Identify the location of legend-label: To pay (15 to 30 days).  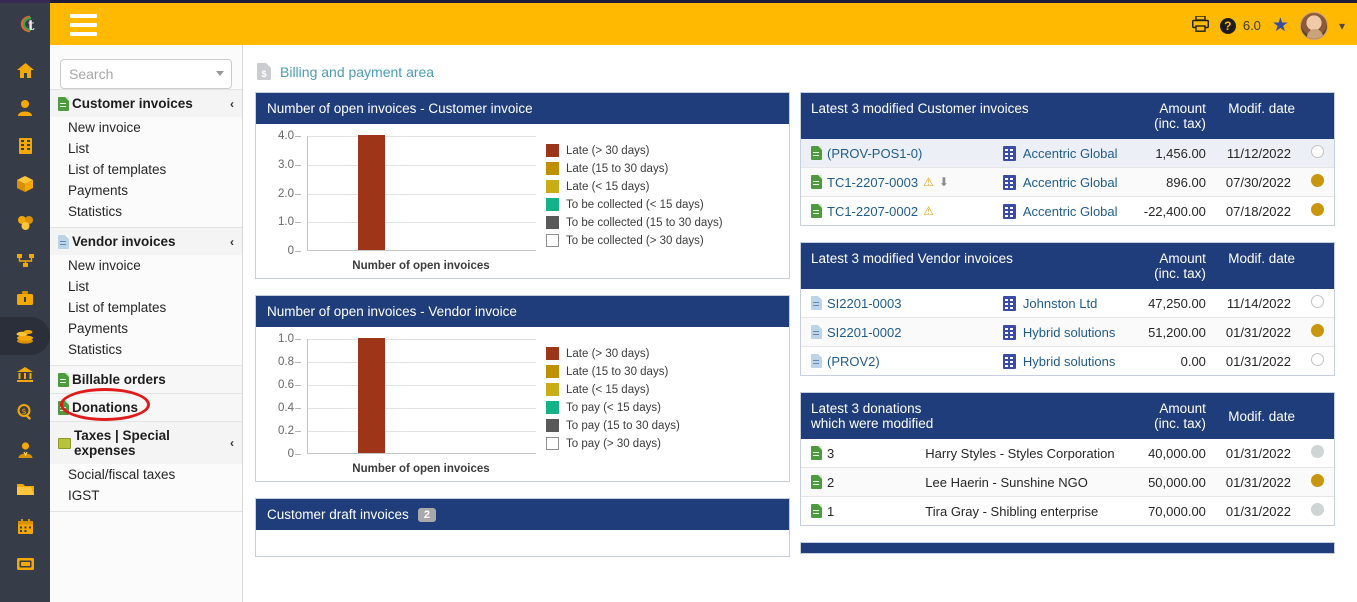
(623, 425).